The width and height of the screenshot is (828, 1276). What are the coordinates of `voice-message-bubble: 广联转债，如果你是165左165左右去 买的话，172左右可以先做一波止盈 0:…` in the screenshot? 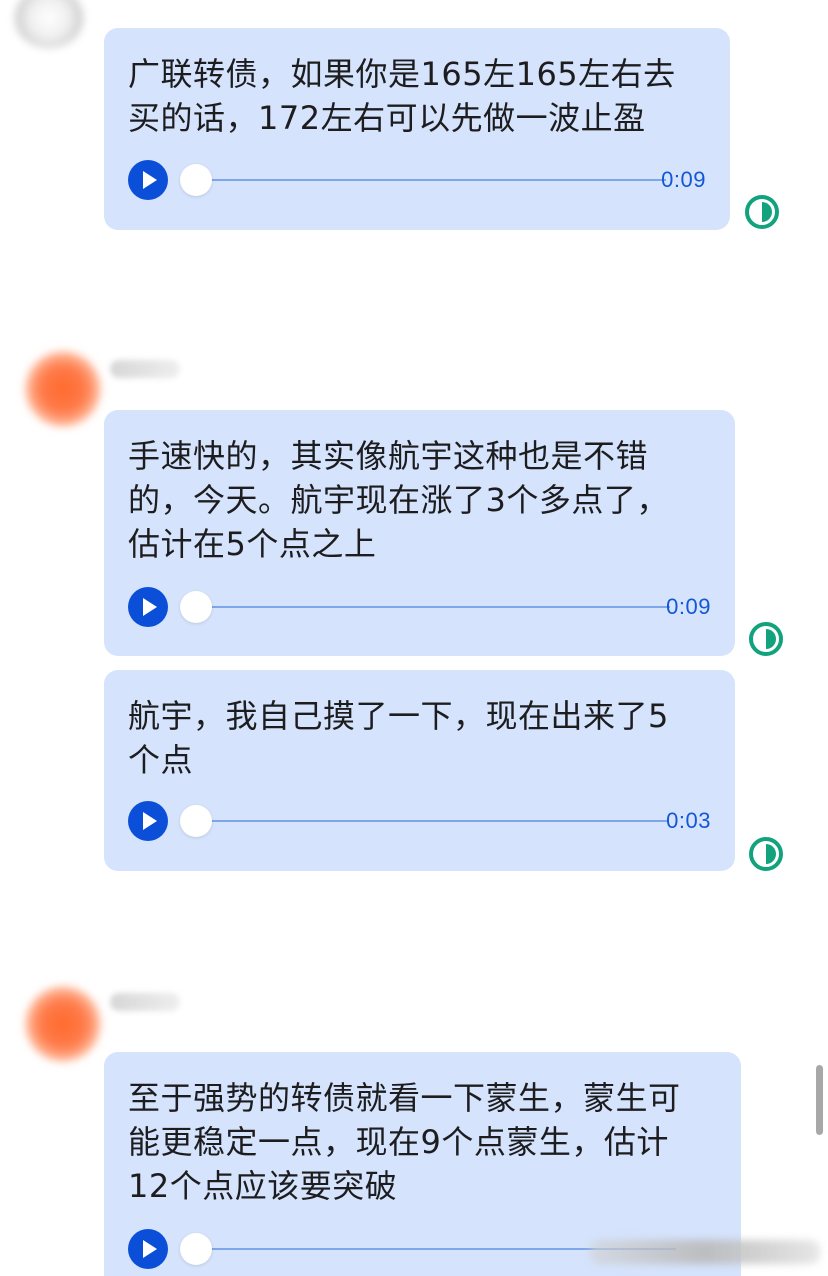 It's located at (417, 129).